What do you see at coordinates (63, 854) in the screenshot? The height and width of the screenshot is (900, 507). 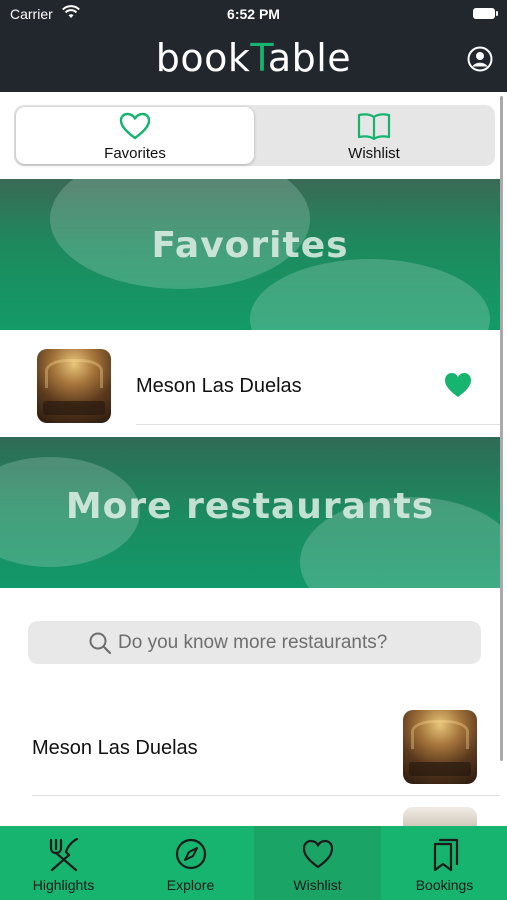 I see `fork-knife-icon` at bounding box center [63, 854].